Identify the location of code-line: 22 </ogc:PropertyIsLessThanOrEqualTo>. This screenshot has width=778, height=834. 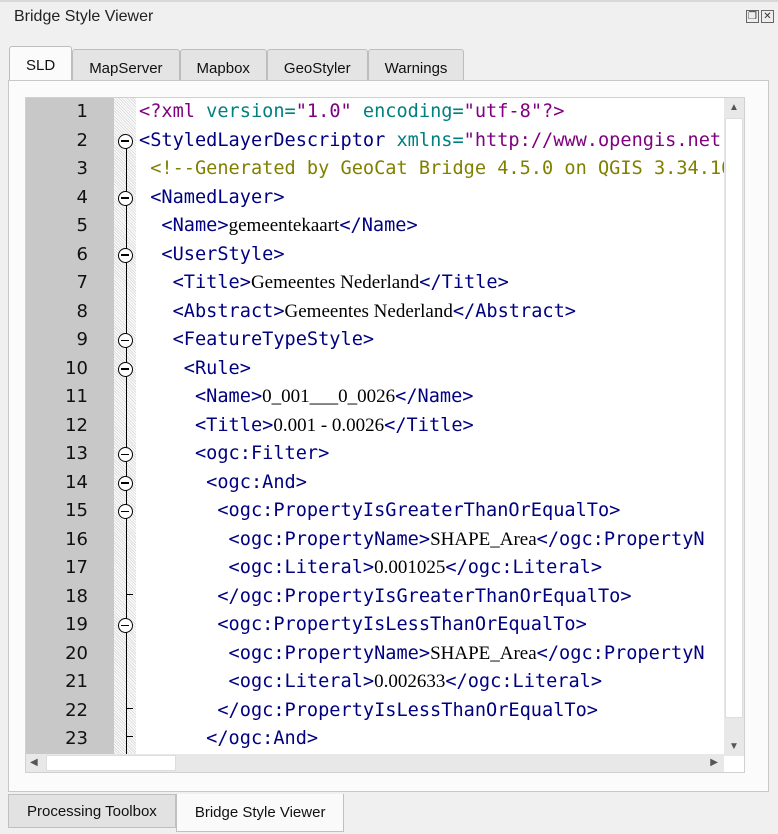
(375, 711).